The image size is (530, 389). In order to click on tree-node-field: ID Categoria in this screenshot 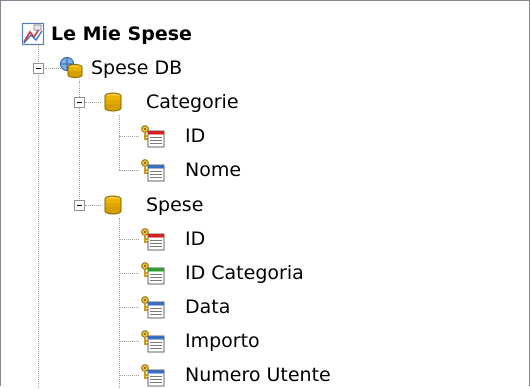, I will do `click(221, 273)`.